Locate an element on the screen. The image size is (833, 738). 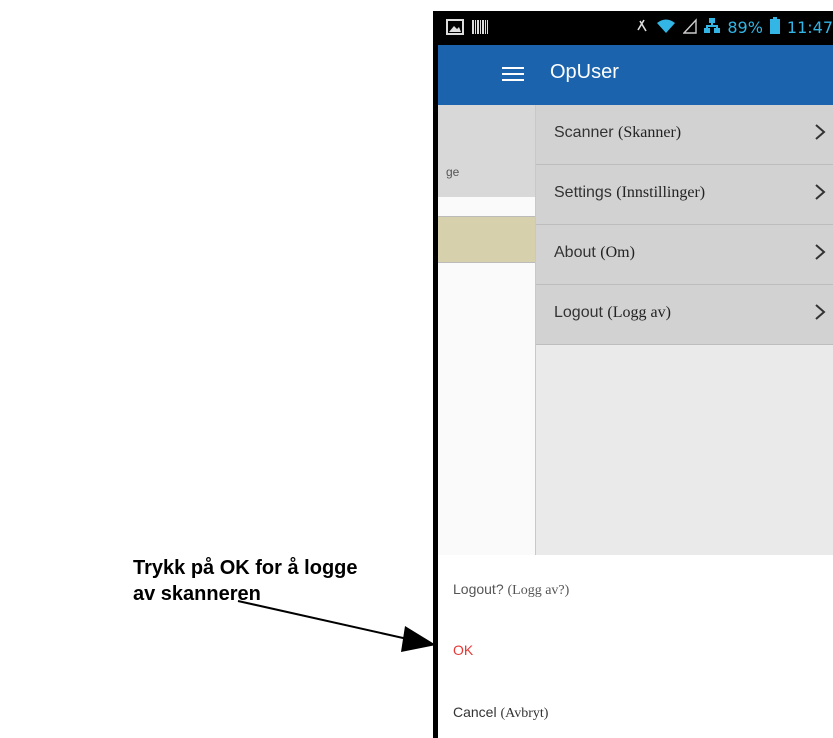
callout-text: Trykk på OK for å logge av skanneren is located at coordinates (283, 581).